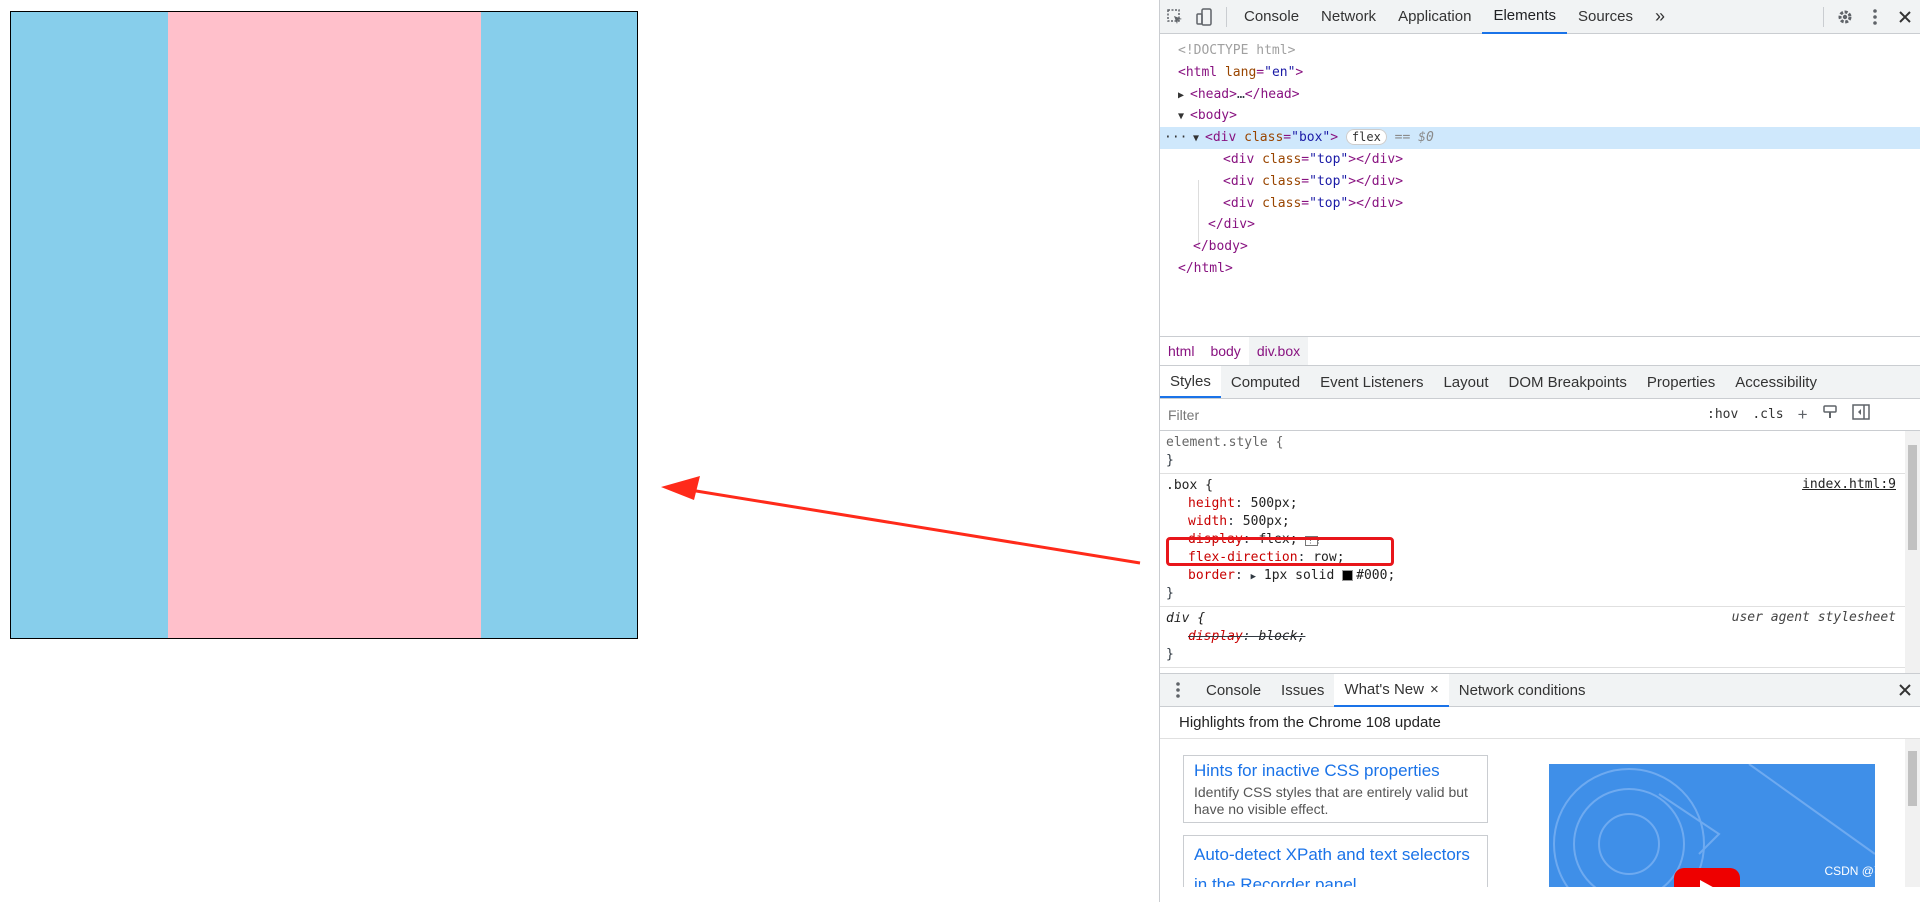  I want to click on close-div-tag: </div>, so click(1231, 225).